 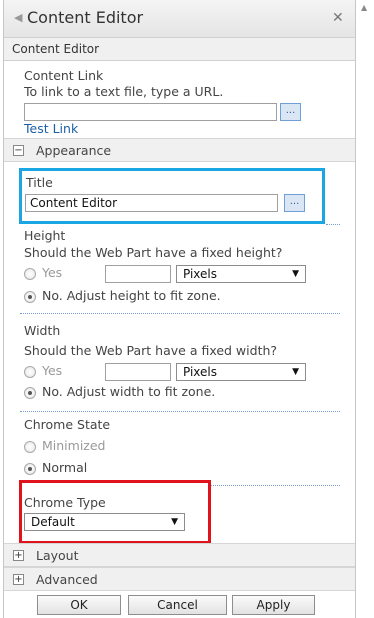 What do you see at coordinates (18, 17) in the screenshot?
I see `triangle-left-icon: ◀` at bounding box center [18, 17].